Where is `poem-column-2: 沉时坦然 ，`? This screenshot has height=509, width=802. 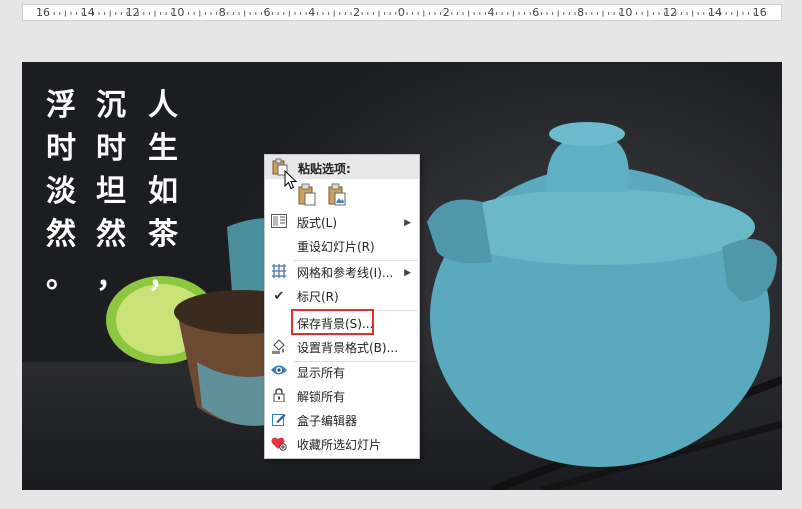 poem-column-2: 沉时坦然 ， is located at coordinates (111, 191).